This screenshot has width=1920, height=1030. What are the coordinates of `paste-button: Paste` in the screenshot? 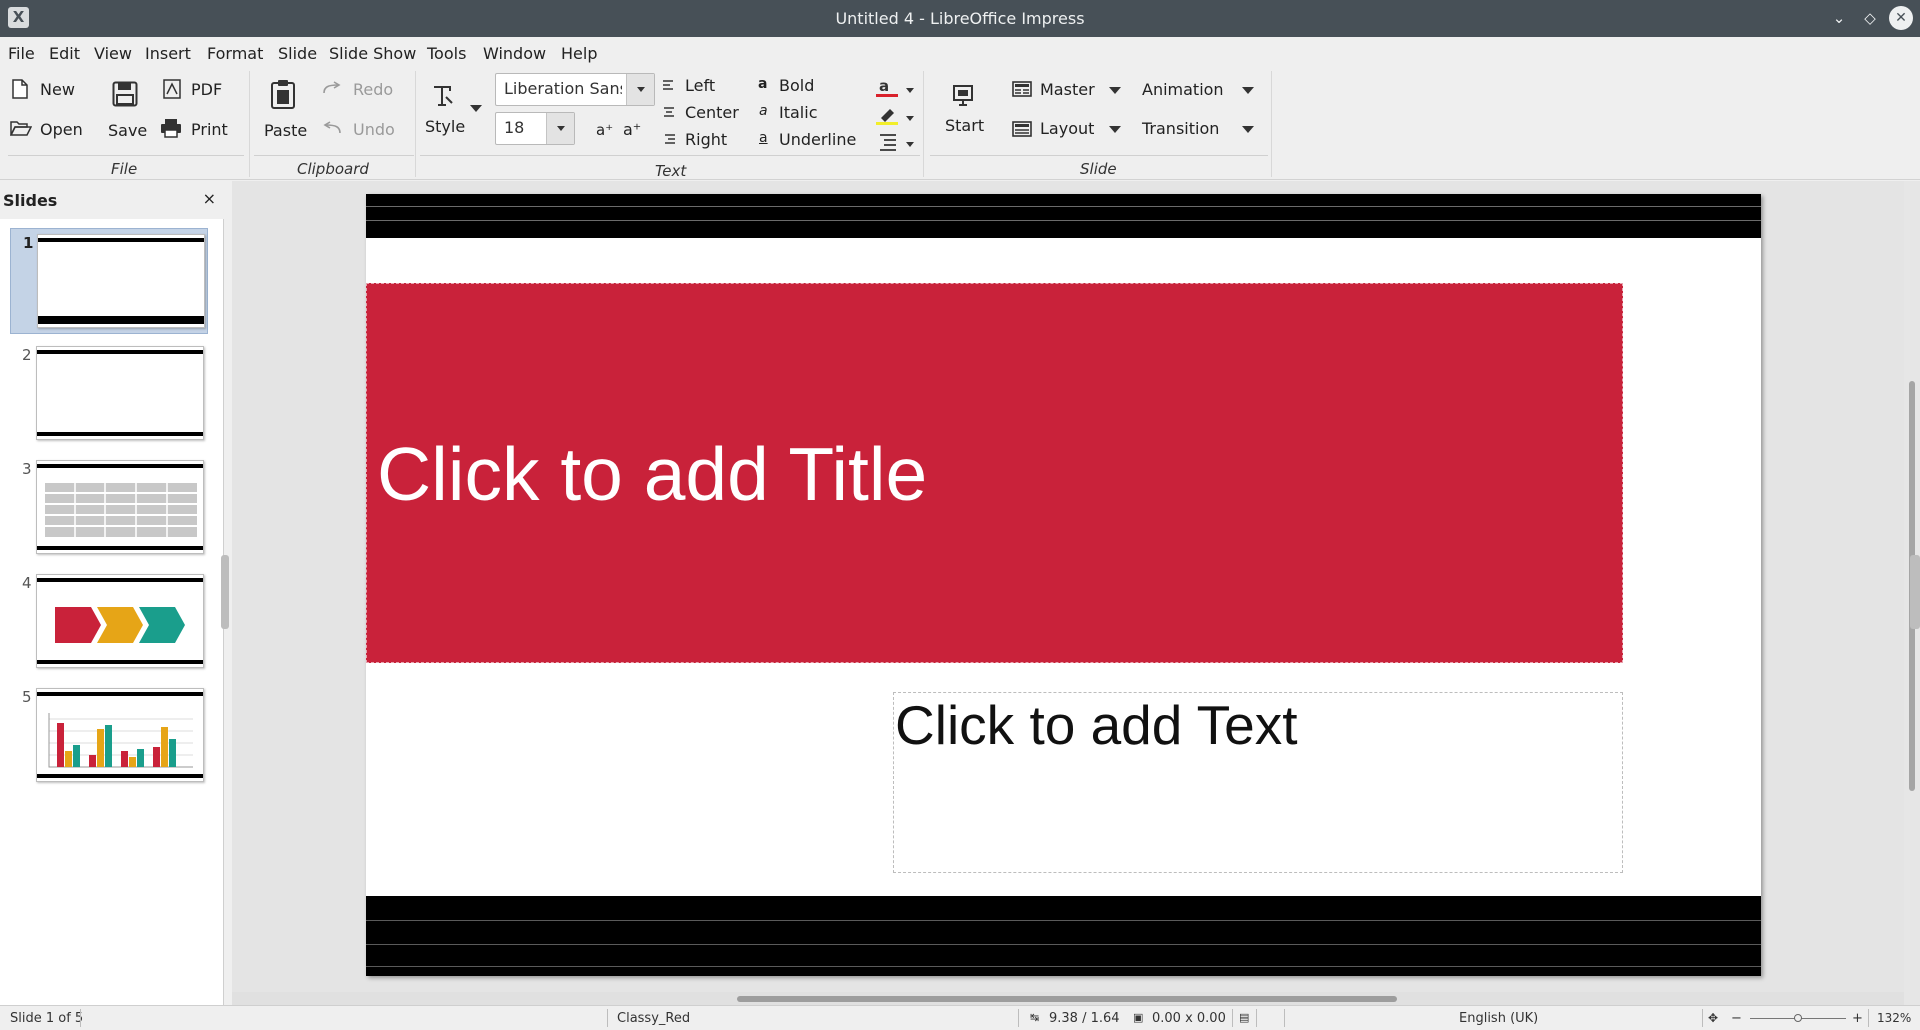 It's located at (285, 130).